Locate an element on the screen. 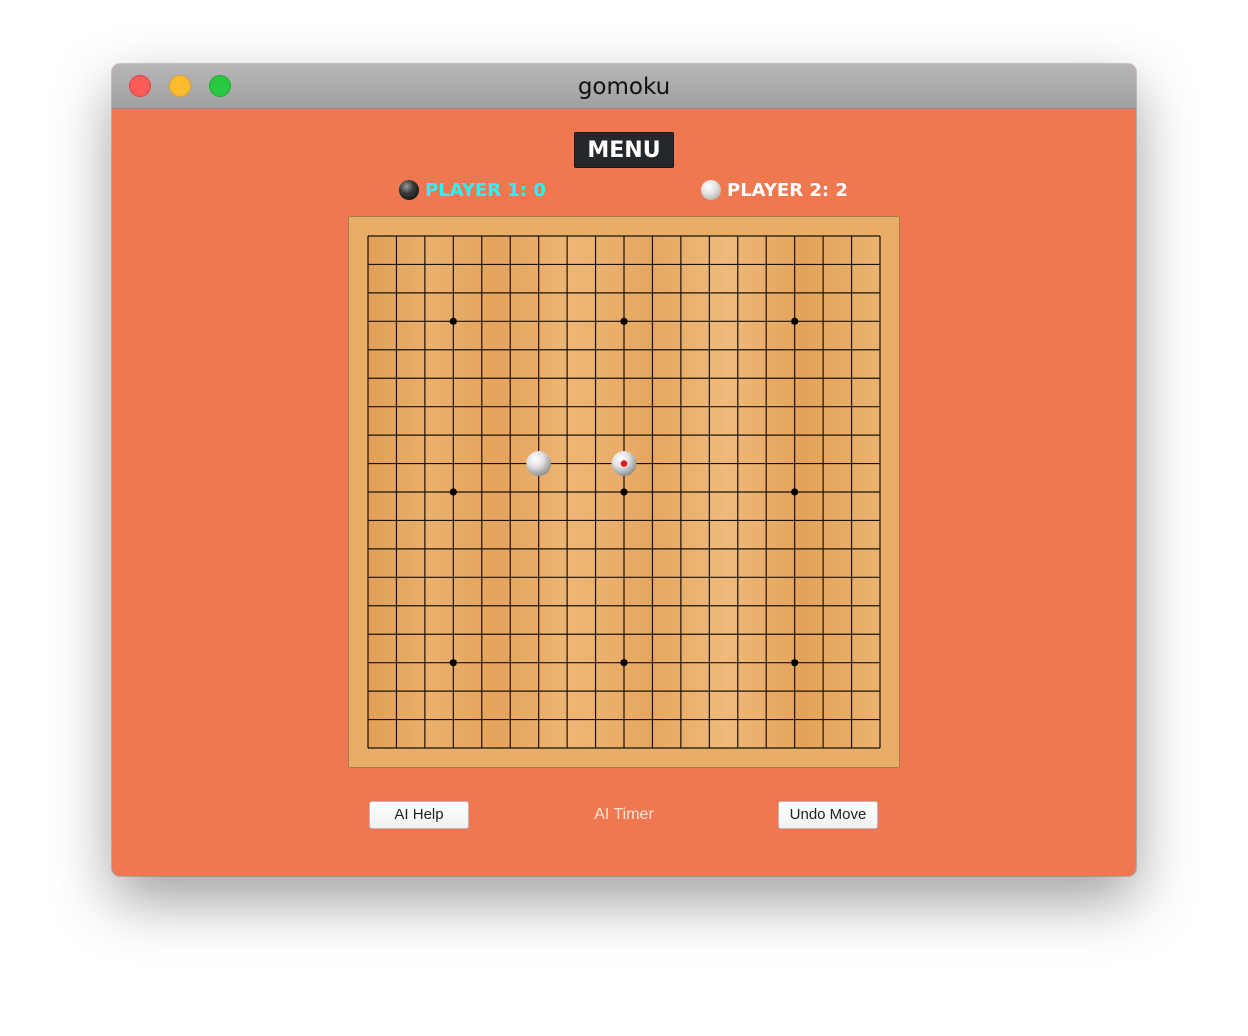 Image resolution: width=1248 pixels, height=1036 pixels. player-2-score: PLAYER 2: 2 is located at coordinates (774, 190).